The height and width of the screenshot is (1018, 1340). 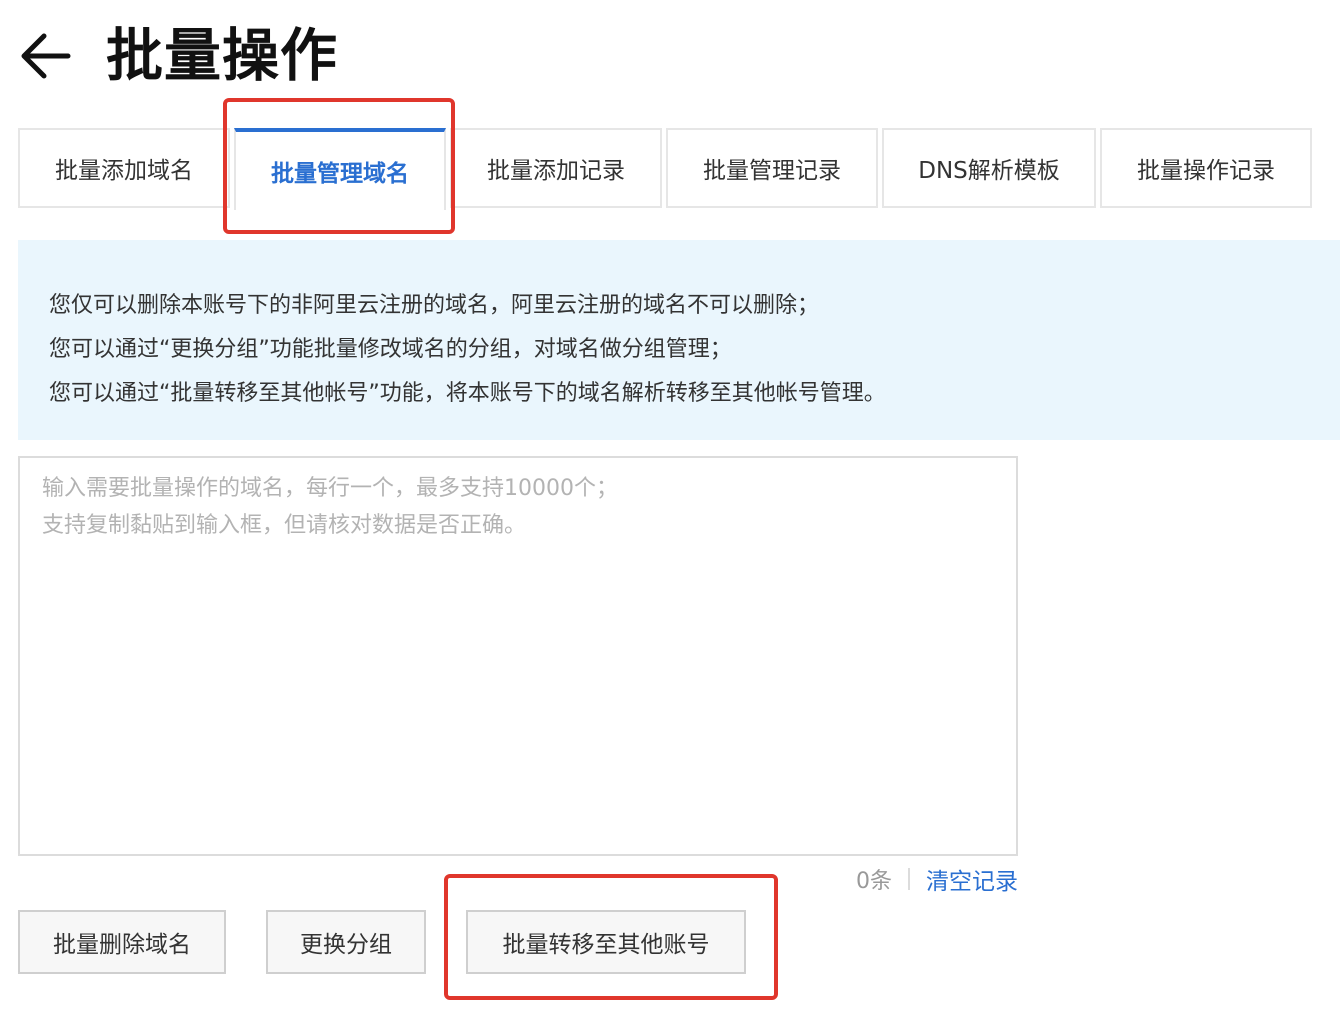 What do you see at coordinates (340, 169) in the screenshot?
I see `tab-batch-manage-domain: 批量管理域名` at bounding box center [340, 169].